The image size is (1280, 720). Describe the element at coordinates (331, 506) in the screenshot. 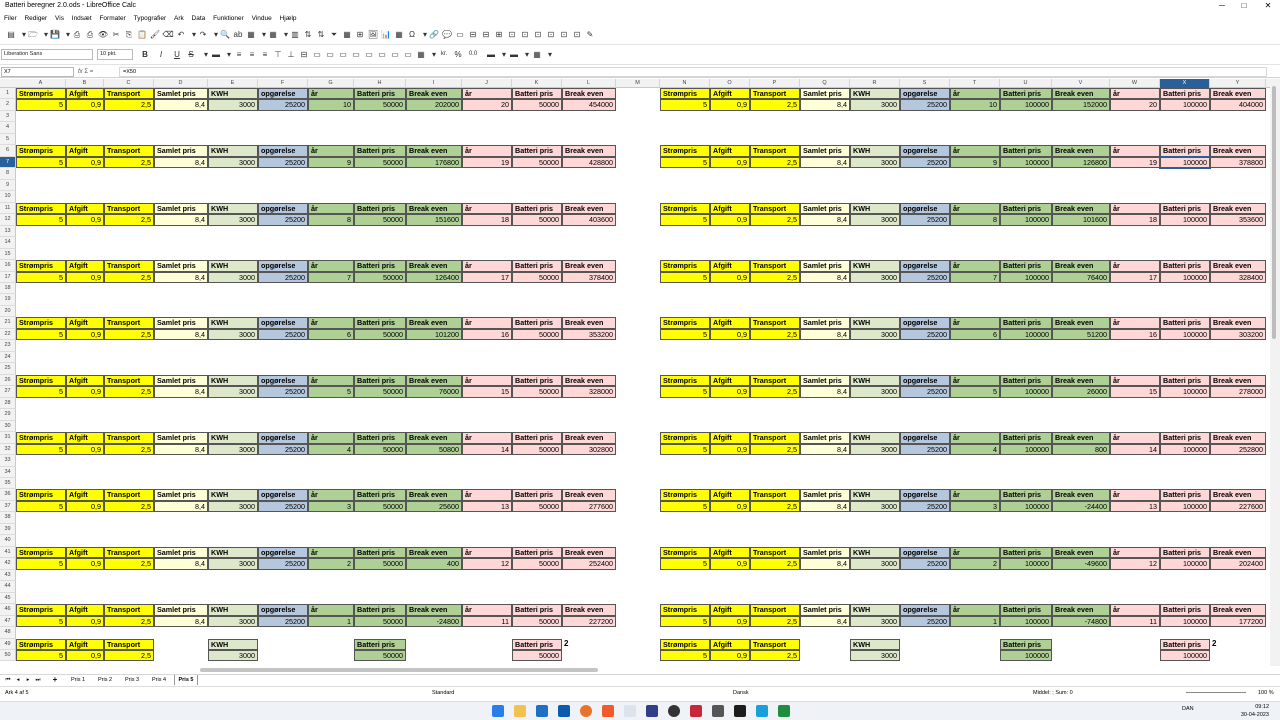

I see `value-cell: 3` at that location.